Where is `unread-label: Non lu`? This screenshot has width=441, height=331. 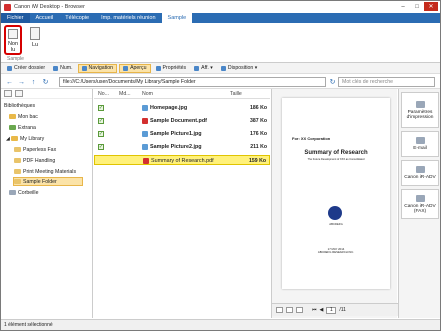 unread-label: Non lu is located at coordinates (13, 47).